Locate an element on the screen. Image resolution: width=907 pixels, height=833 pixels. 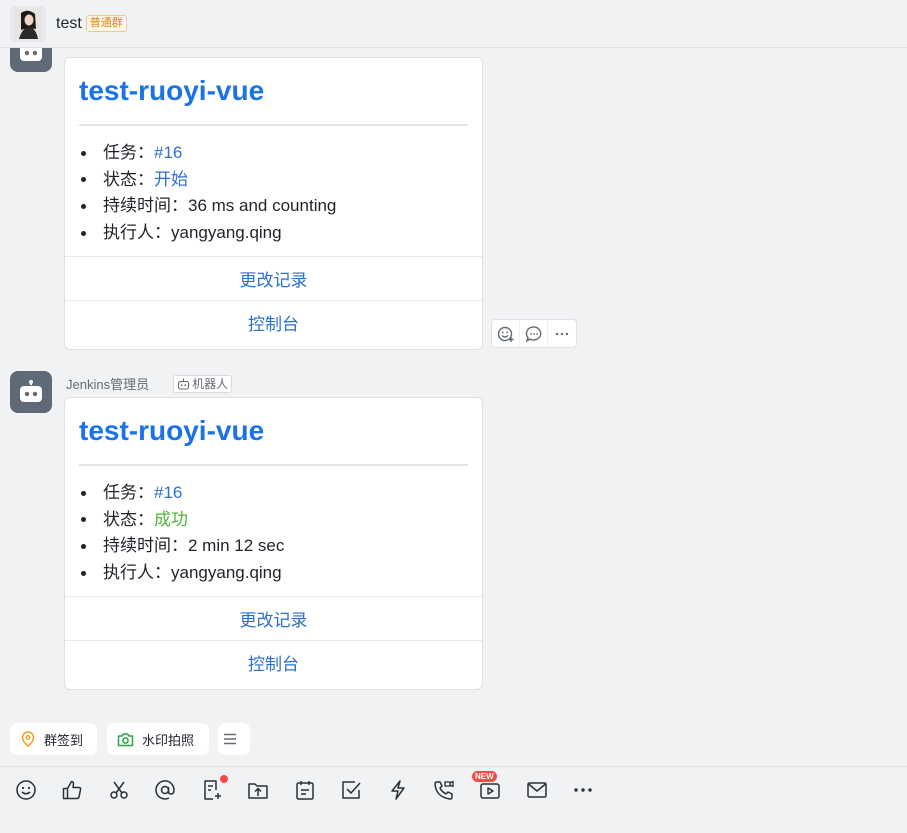
sender-name: Jenkins管理员 is located at coordinates (107, 383).